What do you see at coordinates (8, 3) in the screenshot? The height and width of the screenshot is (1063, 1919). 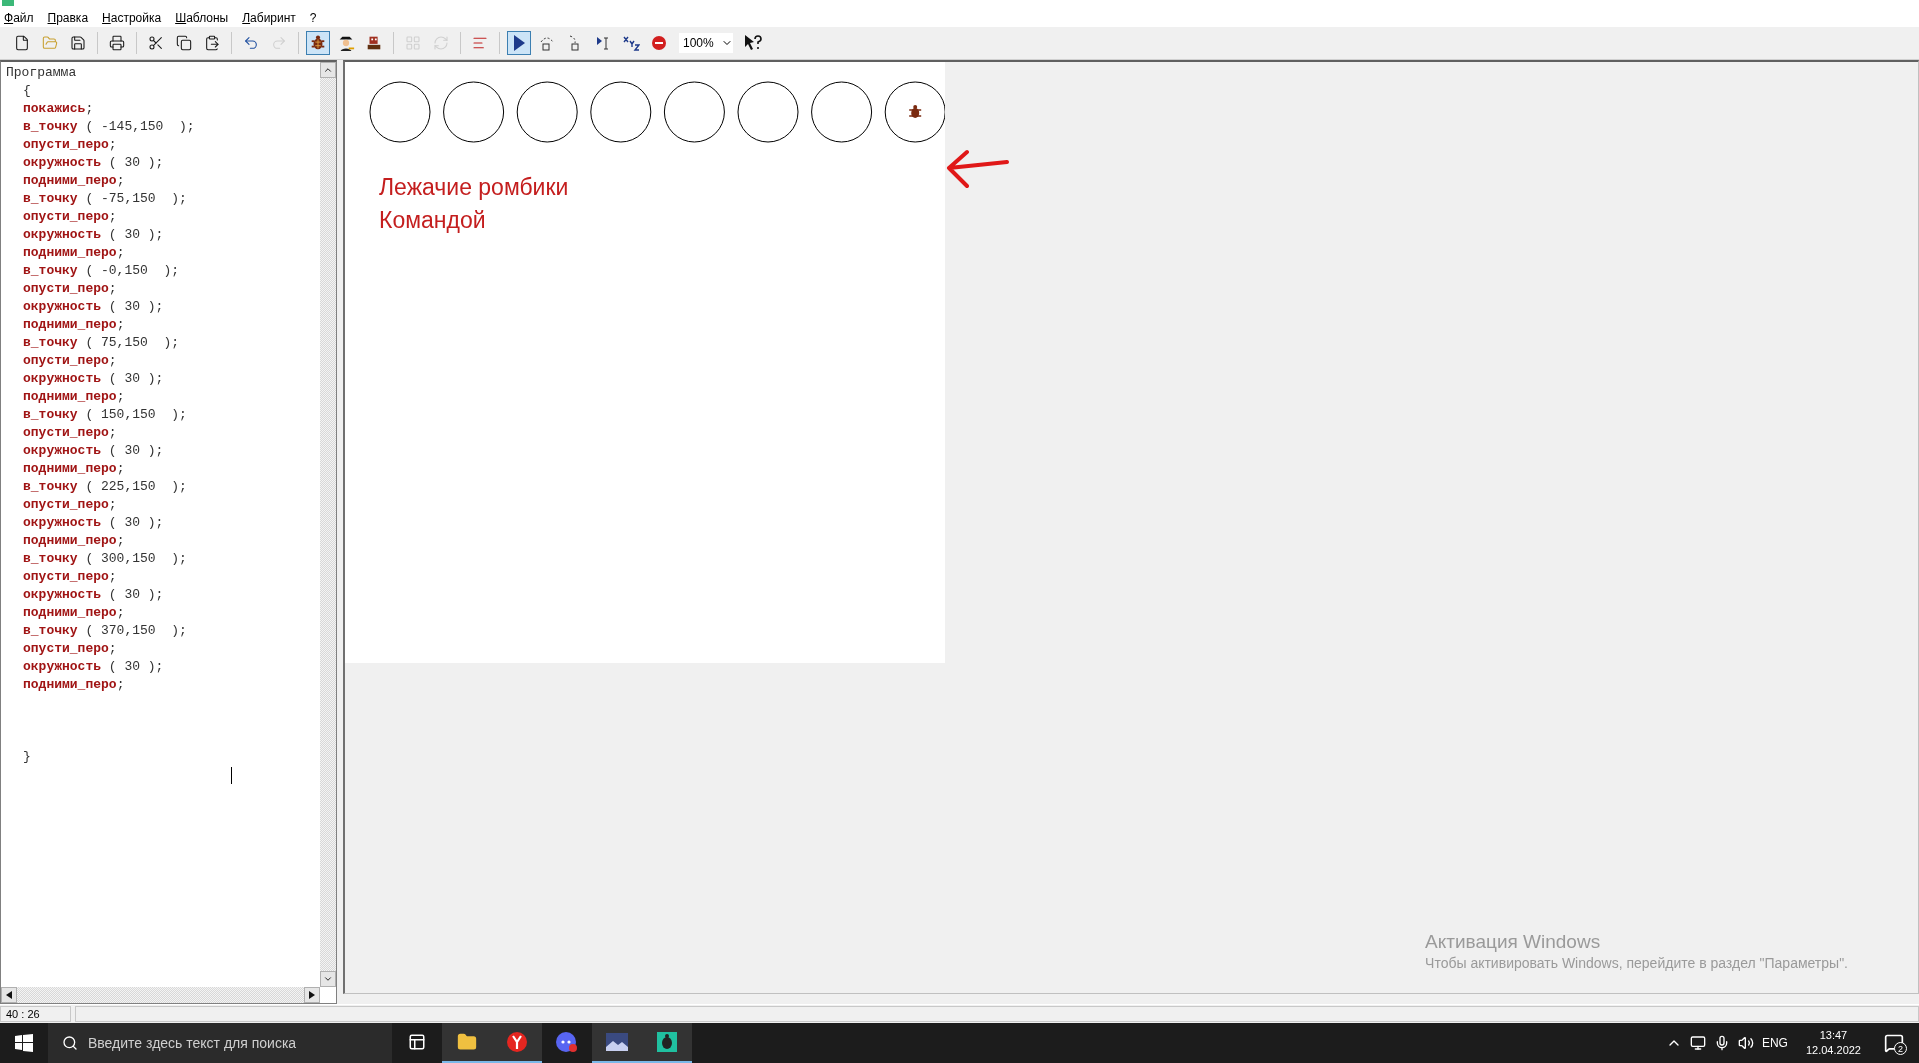 I see `app-icon` at bounding box center [8, 3].